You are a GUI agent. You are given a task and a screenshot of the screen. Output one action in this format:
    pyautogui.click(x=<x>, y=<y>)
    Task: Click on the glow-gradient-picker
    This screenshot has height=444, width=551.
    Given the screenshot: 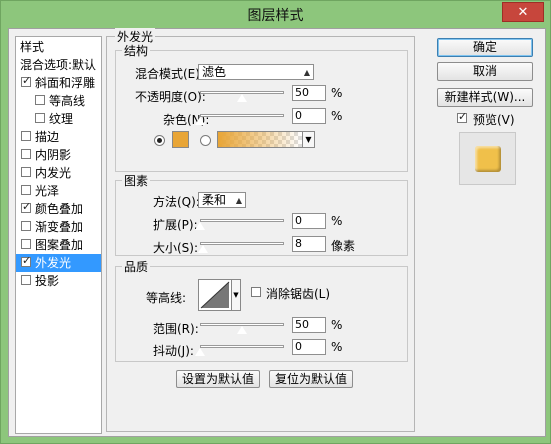 What is the action you would take?
    pyautogui.click(x=260, y=139)
    